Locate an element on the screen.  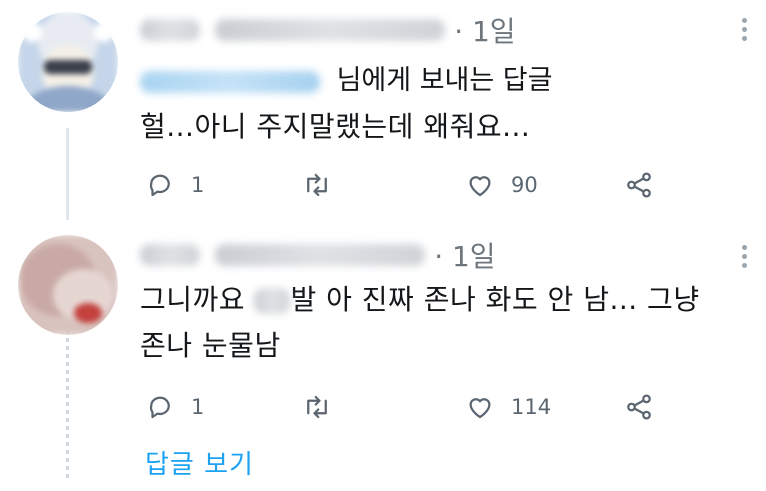
replying-to: 님에게 보내는 답글 is located at coordinates (346, 77).